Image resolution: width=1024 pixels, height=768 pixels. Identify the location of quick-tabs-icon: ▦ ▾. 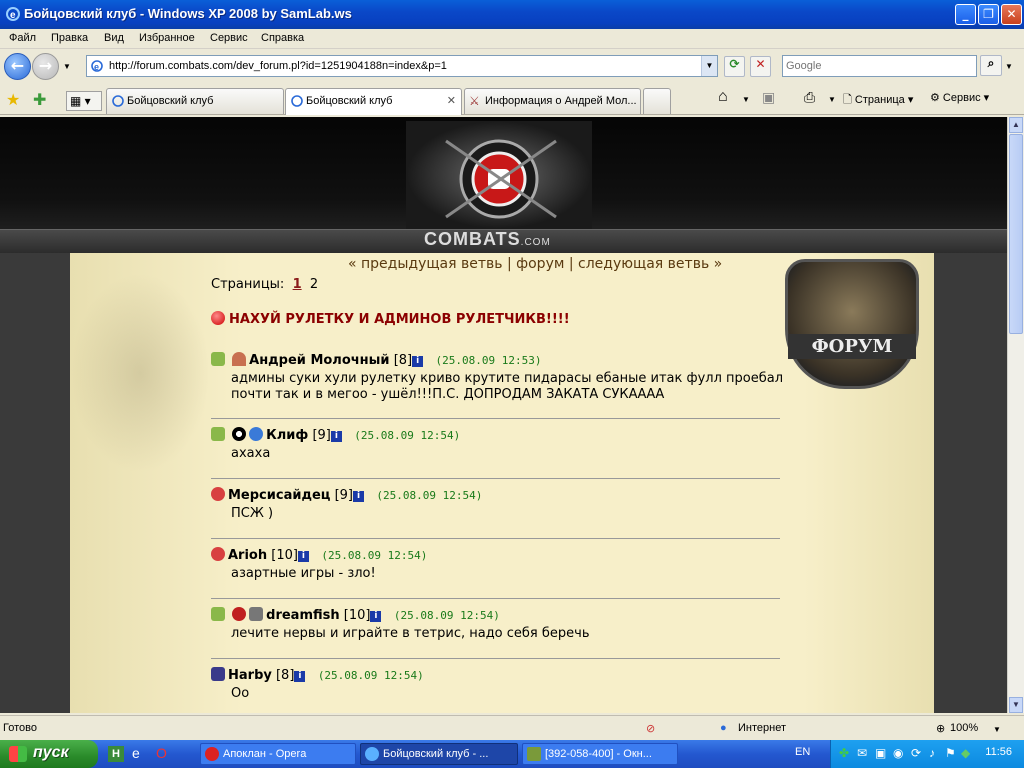
(84, 101).